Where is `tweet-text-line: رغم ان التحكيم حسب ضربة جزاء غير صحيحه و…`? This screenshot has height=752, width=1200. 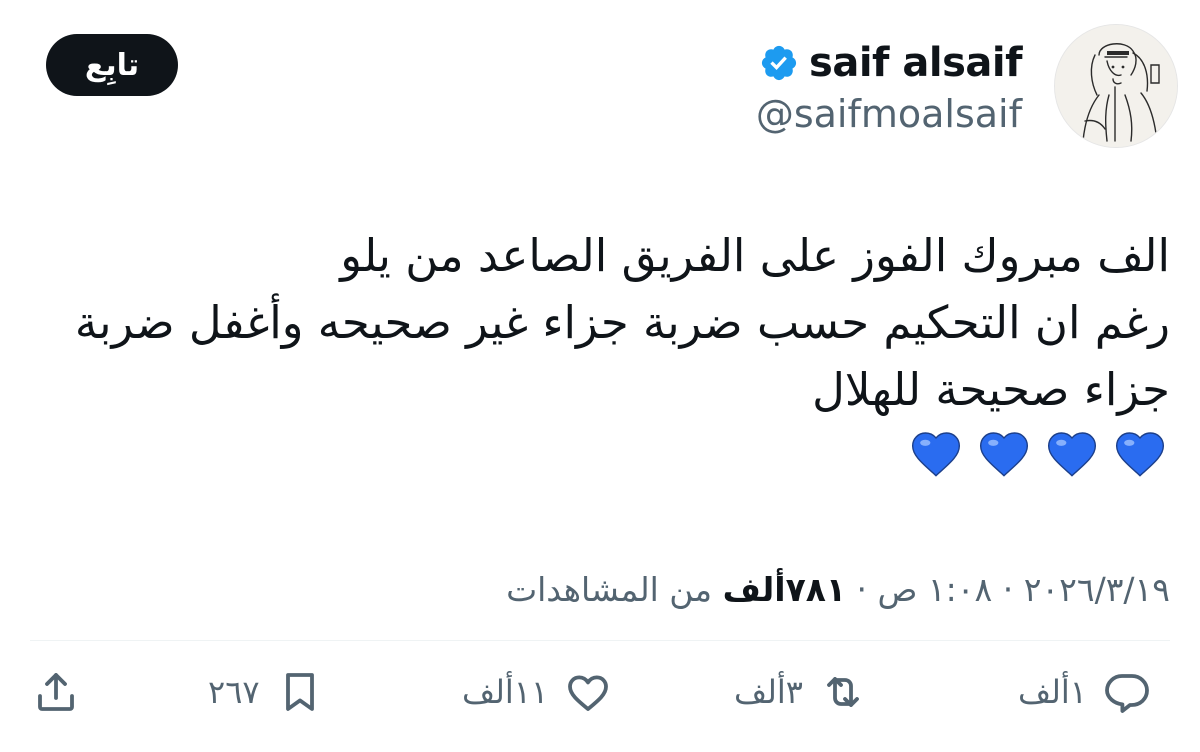
tweet-text-line: رغم ان التحكيم حسب ضربة جزاء غير صحيحه و… is located at coordinates (622, 322).